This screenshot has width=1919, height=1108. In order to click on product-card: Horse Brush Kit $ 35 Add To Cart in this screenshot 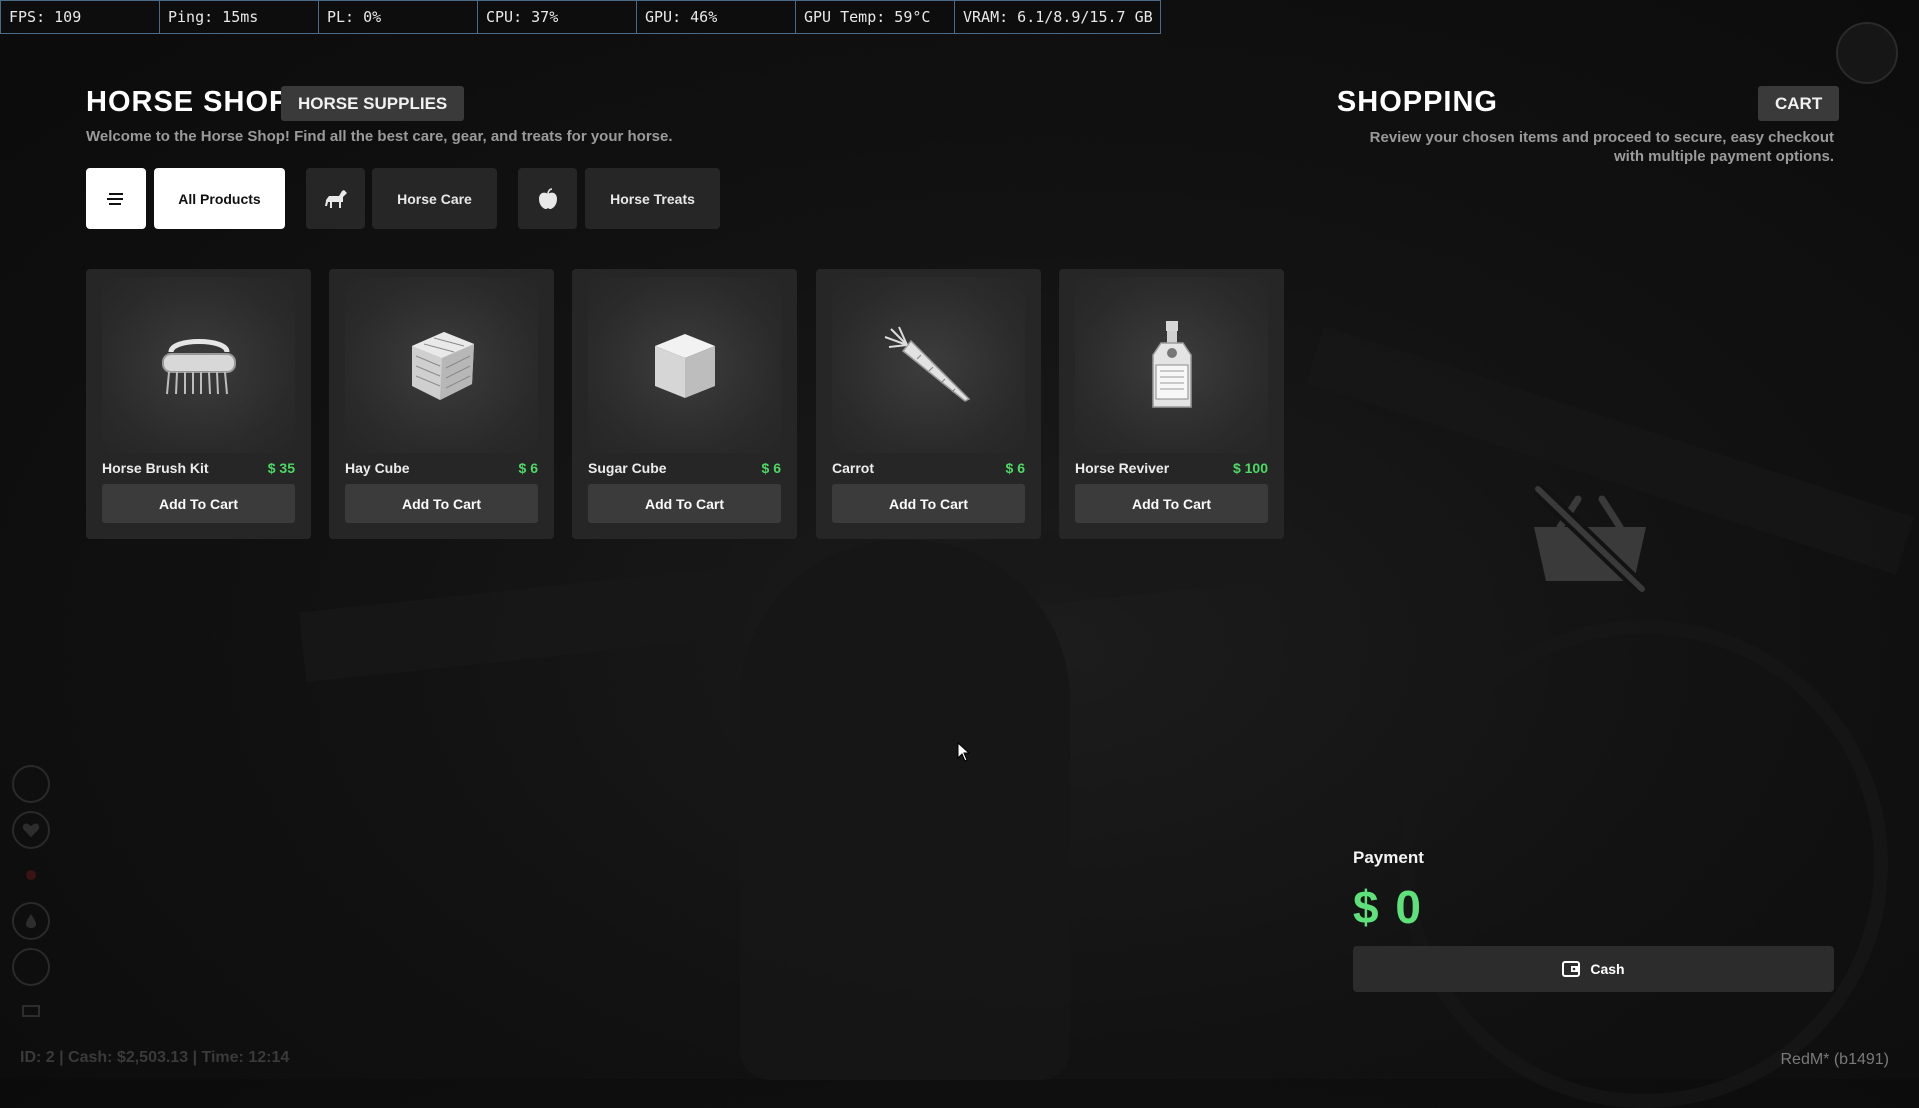, I will do `click(198, 404)`.